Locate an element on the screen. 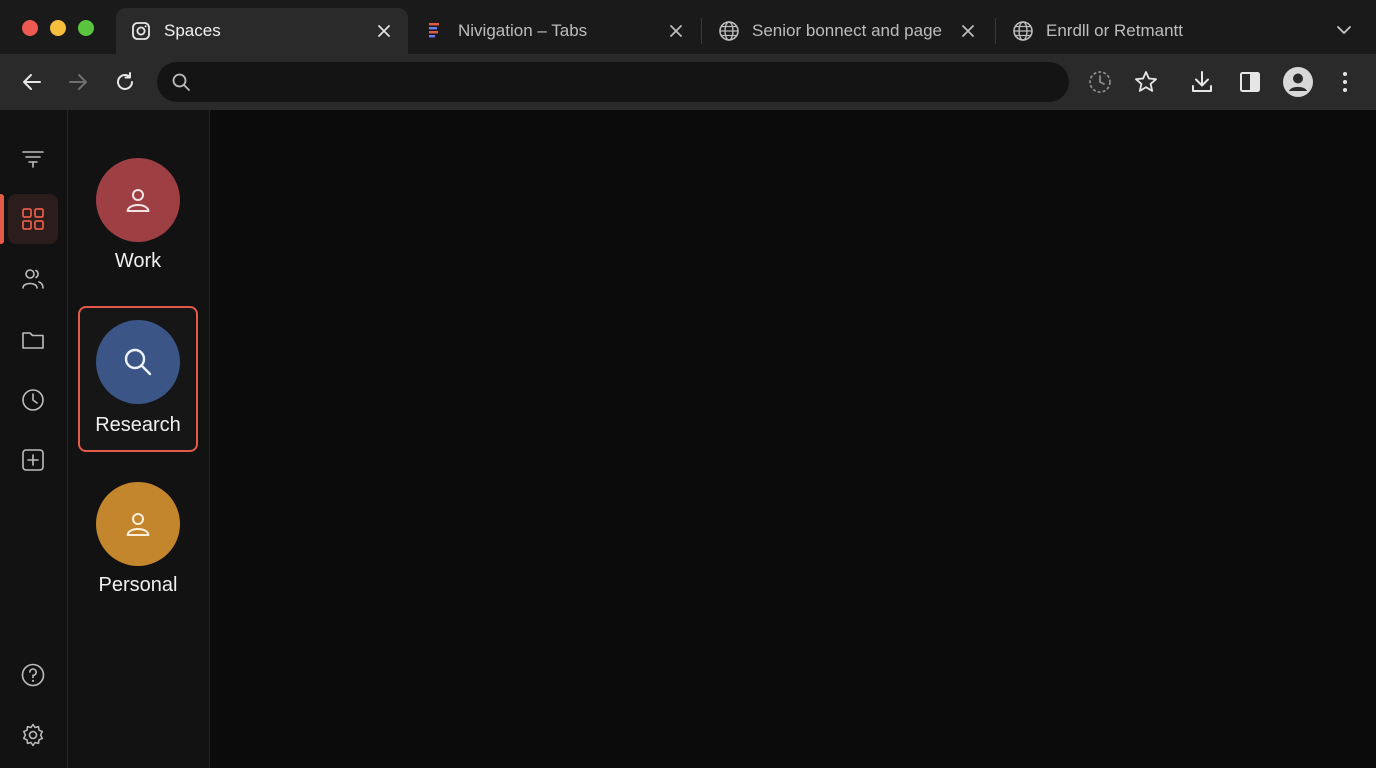  sidebar-item-help is located at coordinates (33, 675).